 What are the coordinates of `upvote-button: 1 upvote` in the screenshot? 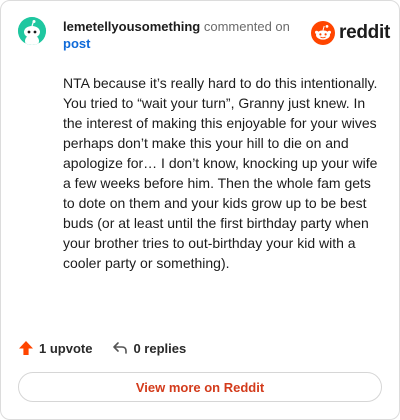 It's located at (55, 348).